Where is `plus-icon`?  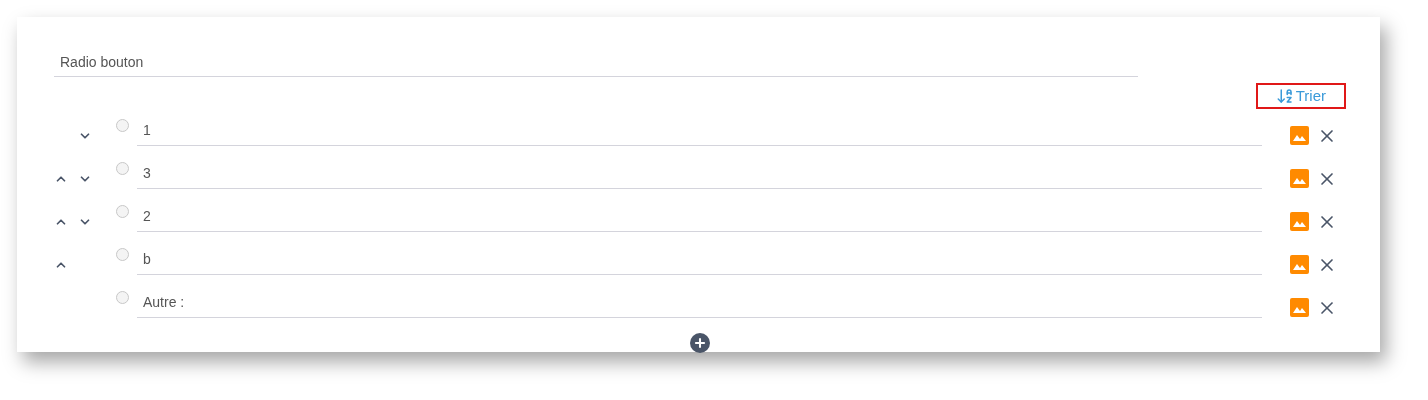
plus-icon is located at coordinates (700, 343).